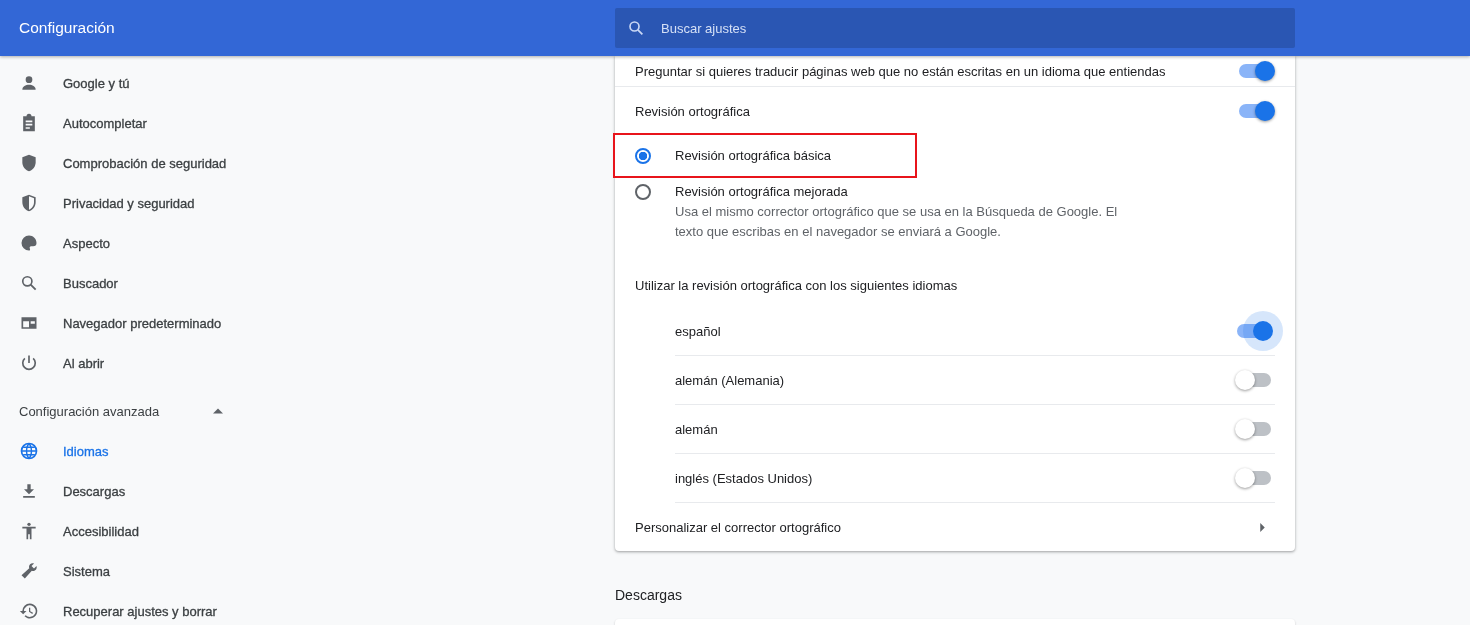 This screenshot has height=625, width=1470. I want to click on customize-spellcheck-link: Personalizar el corrector ortográfico, so click(955, 527).